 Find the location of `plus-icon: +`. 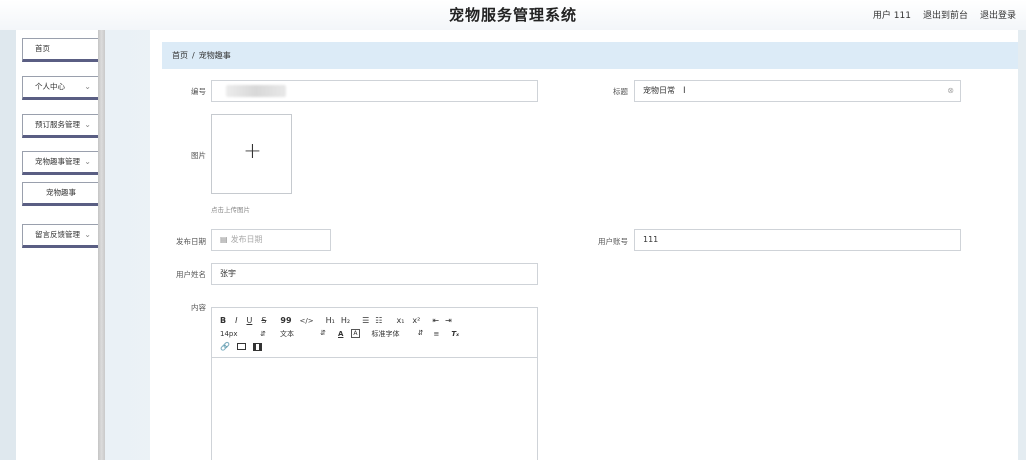

plus-icon: + is located at coordinates (252, 151).